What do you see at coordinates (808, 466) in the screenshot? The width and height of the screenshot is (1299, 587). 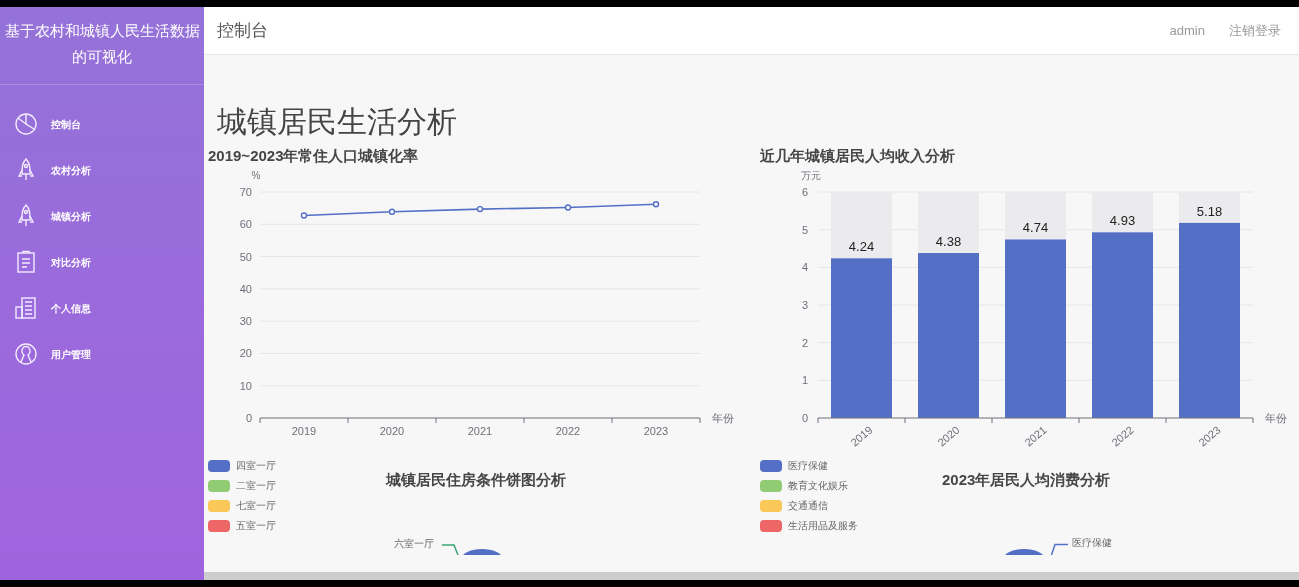 I see `legend-label: 医疗保健` at bounding box center [808, 466].